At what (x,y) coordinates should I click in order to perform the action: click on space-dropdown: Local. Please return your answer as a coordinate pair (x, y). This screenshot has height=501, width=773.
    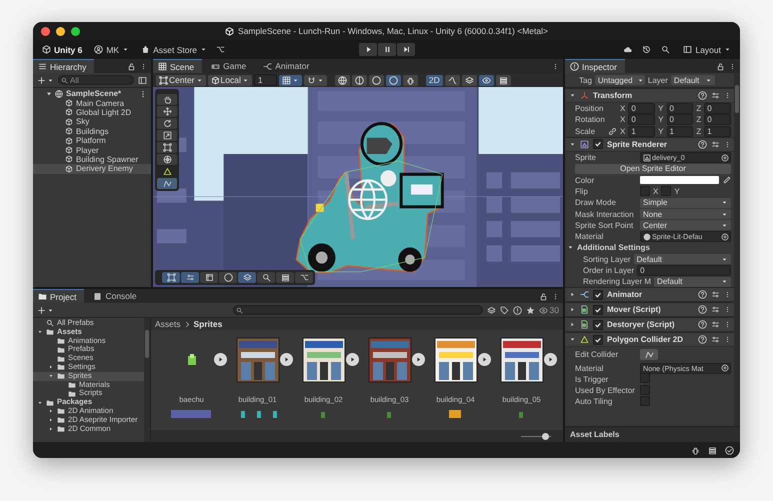
    Looking at the image, I should click on (230, 80).